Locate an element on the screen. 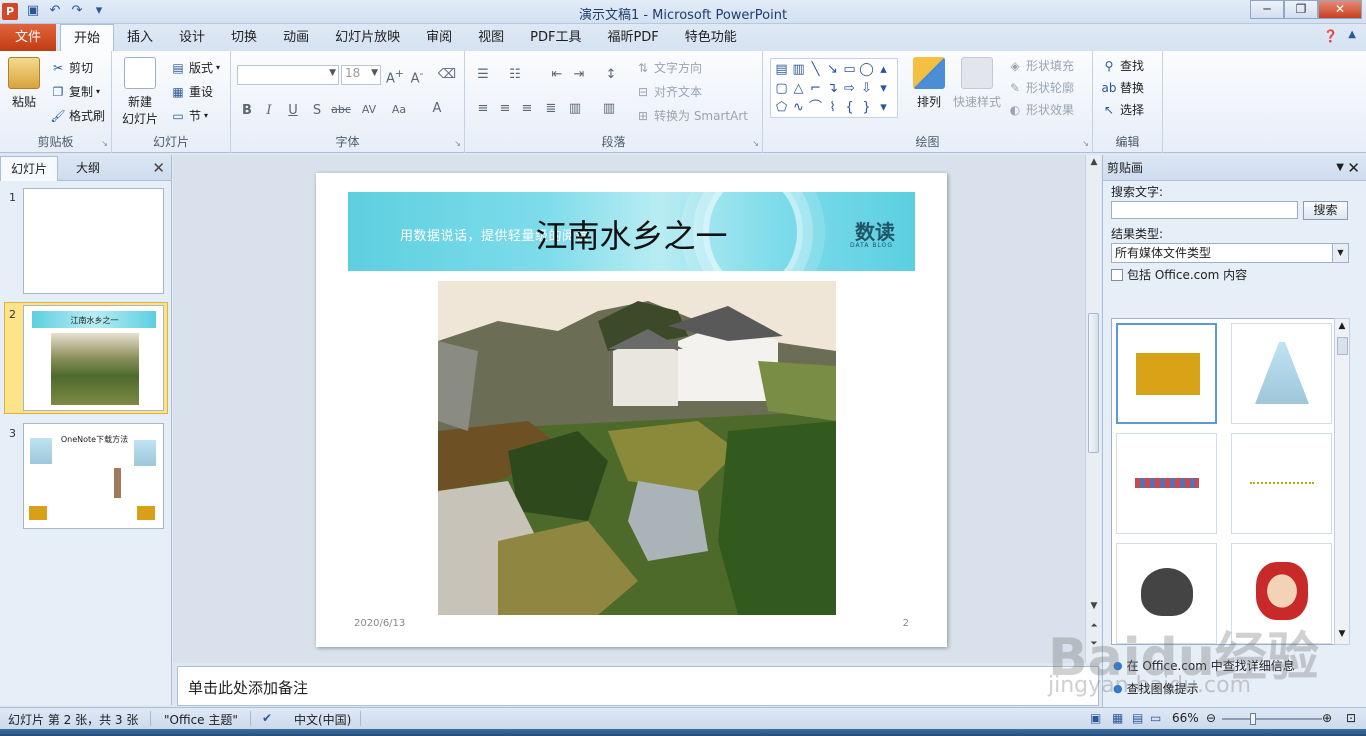 This screenshot has height=736, width=1366. tab-slides: 幻灯片 is located at coordinates (29, 168).